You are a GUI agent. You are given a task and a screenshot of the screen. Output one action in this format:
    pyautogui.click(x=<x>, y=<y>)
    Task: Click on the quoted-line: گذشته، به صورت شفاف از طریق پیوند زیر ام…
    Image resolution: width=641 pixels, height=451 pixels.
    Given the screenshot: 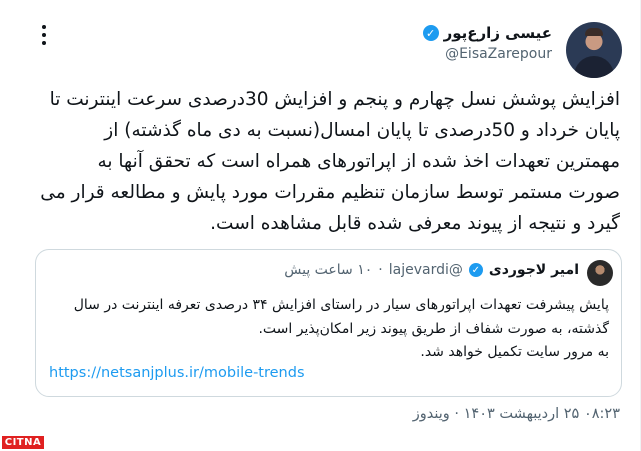 What is the action you would take?
    pyautogui.click(x=433, y=328)
    